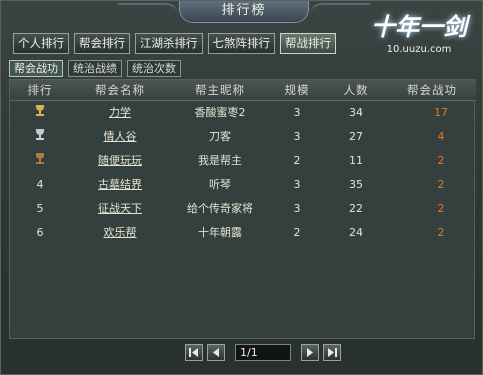 The image size is (483, 375). I want to click on leader-name-cell: 给个传奇家将, so click(220, 208).